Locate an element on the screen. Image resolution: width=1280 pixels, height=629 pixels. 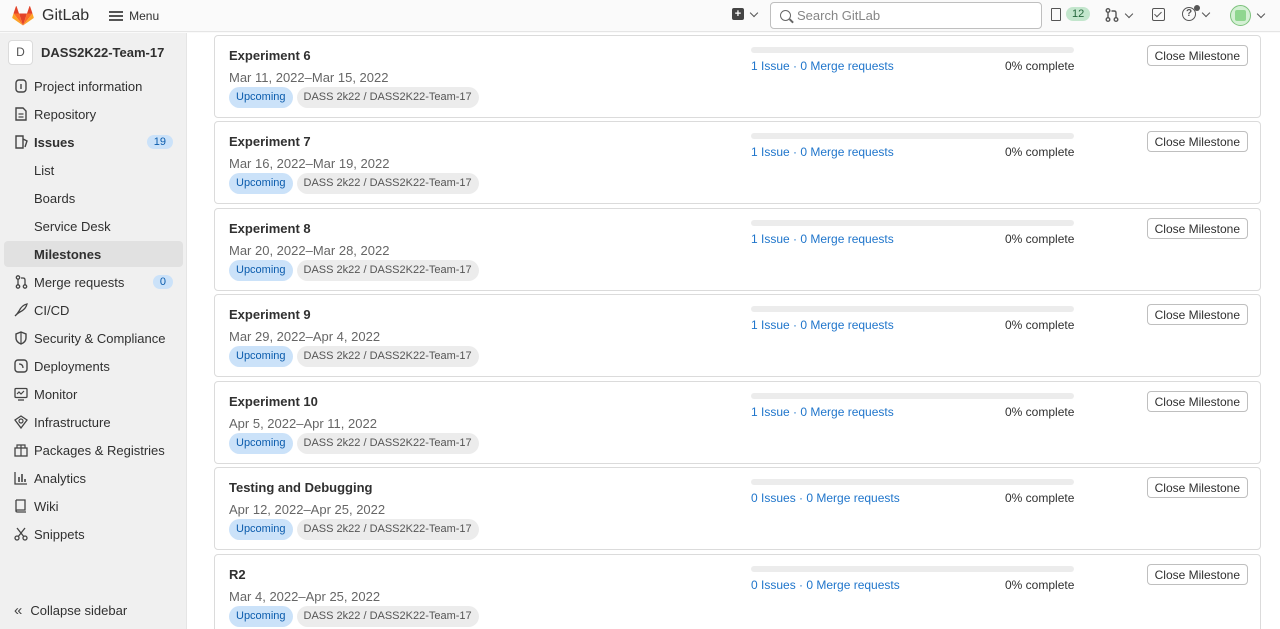
search-box is located at coordinates (906, 15).